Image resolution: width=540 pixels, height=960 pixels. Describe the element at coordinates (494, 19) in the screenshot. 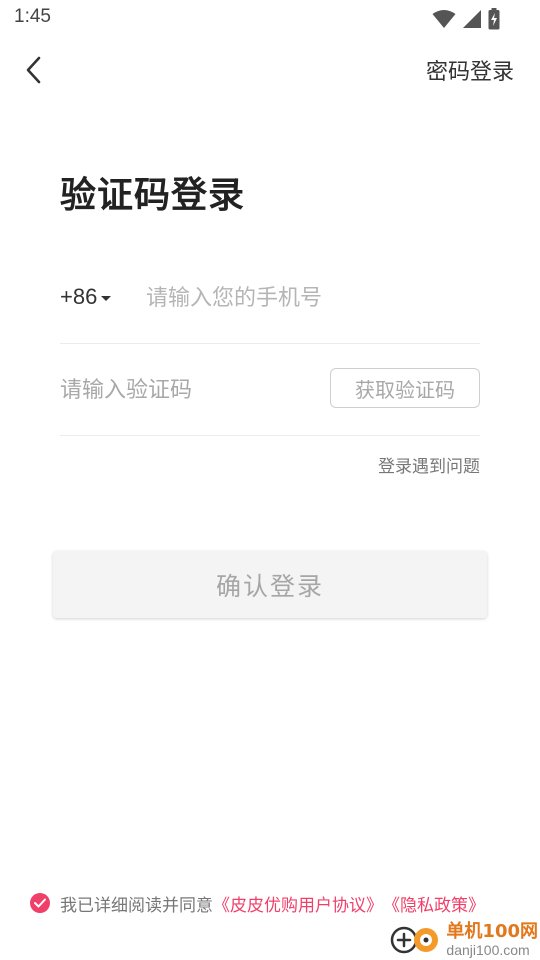

I see `battery-charging-icon` at that location.